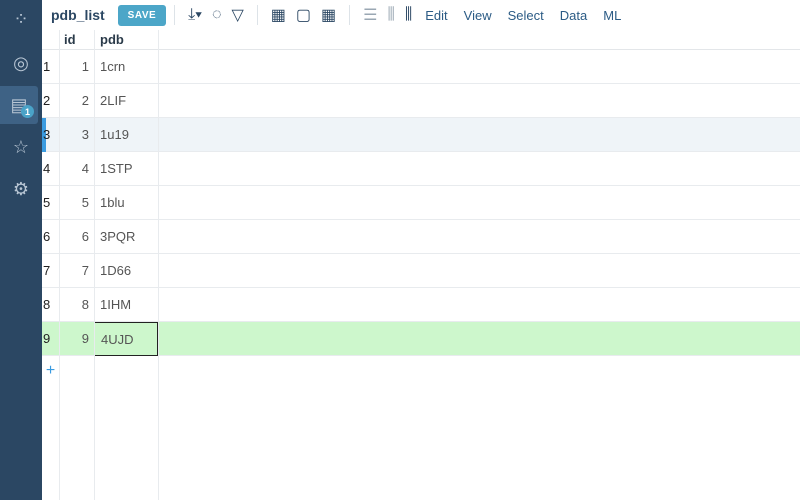  Describe the element at coordinates (126, 135) in the screenshot. I see `cell-pdb: 1u19` at that location.